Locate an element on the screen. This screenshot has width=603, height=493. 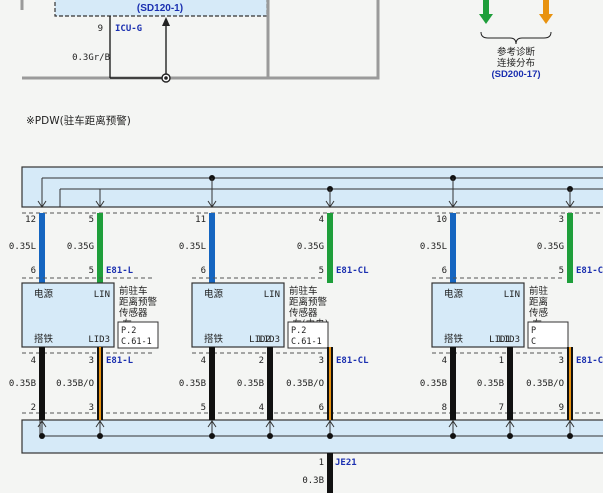
upper-pin-number: 10 is located at coordinates (441, 220).